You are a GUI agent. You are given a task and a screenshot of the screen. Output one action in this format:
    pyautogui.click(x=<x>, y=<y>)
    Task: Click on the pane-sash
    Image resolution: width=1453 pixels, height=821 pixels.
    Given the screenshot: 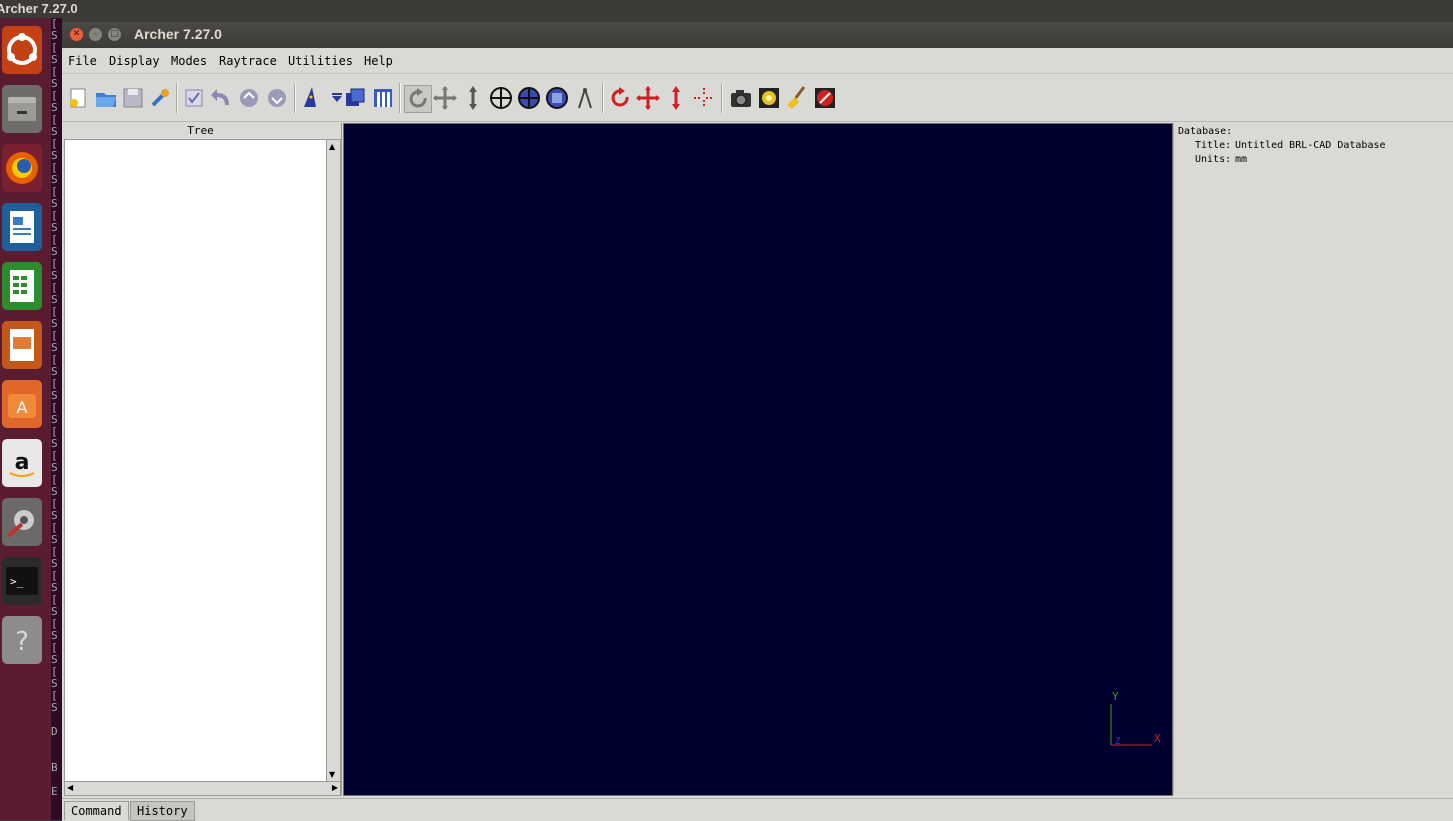 What is the action you would take?
    pyautogui.click(x=341, y=459)
    